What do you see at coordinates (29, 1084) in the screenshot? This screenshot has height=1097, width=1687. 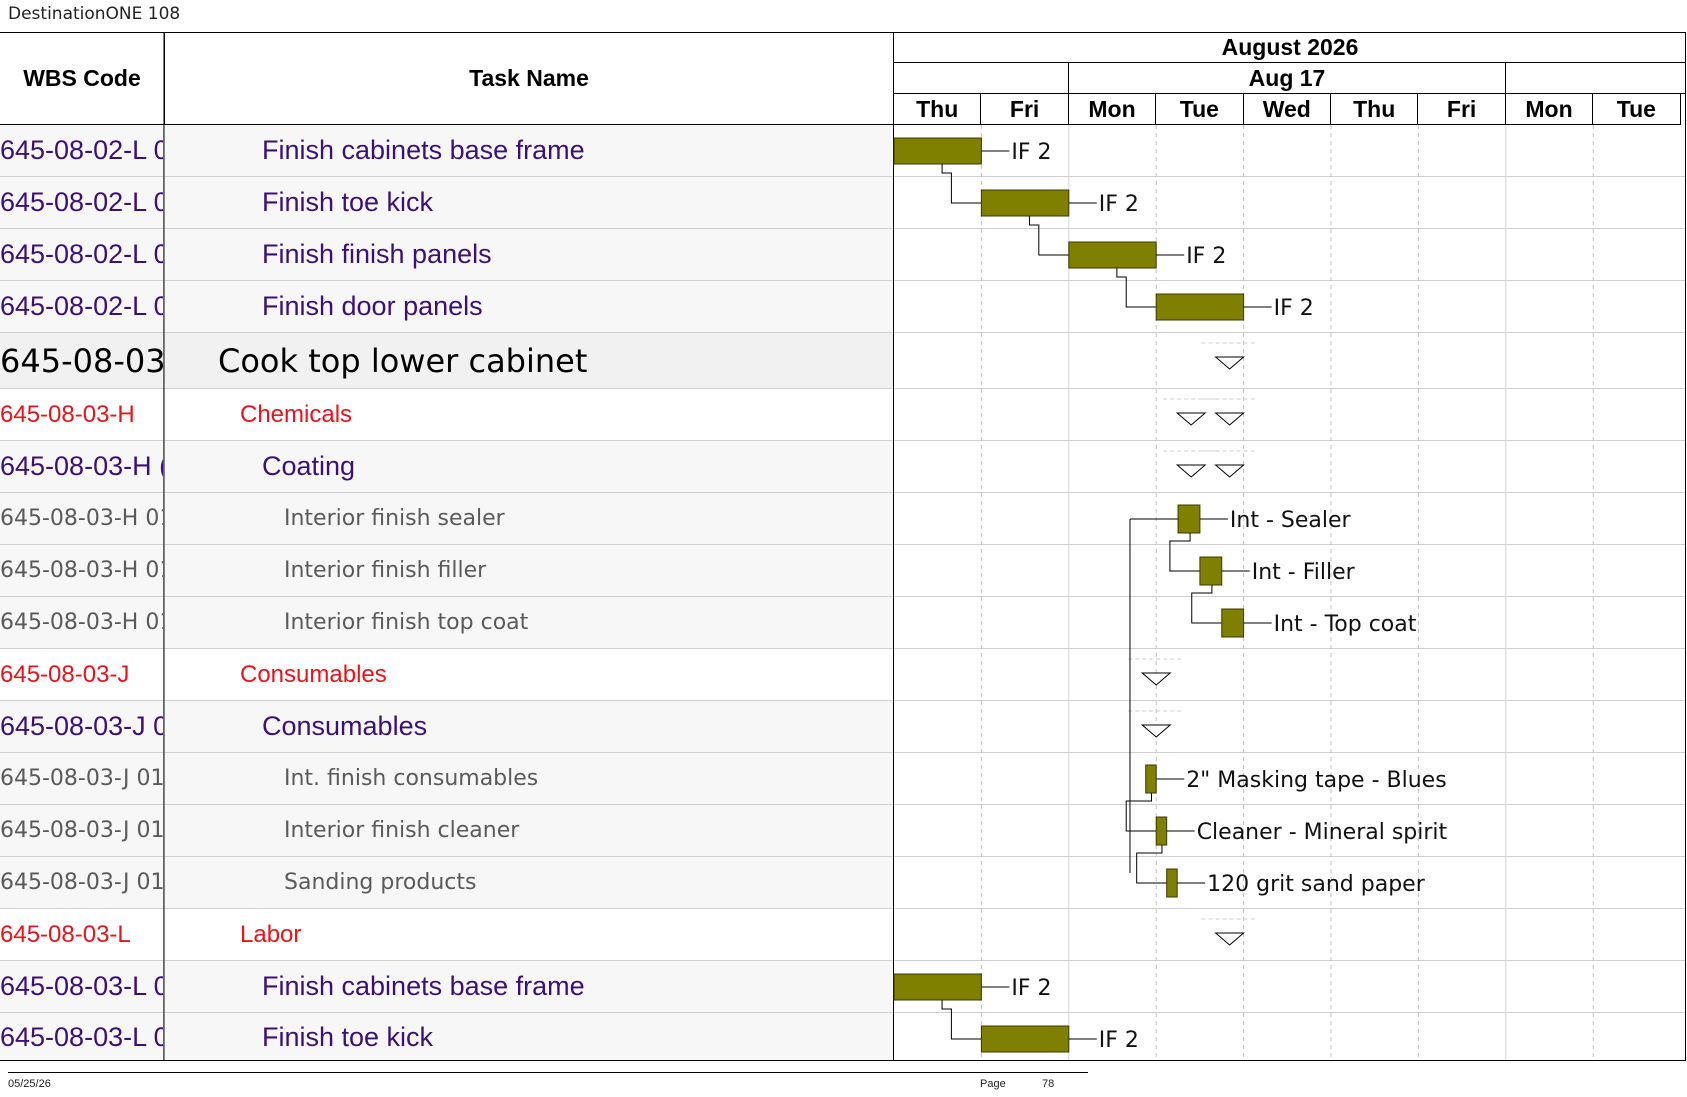 I see `footer-date: 05/25/26` at bounding box center [29, 1084].